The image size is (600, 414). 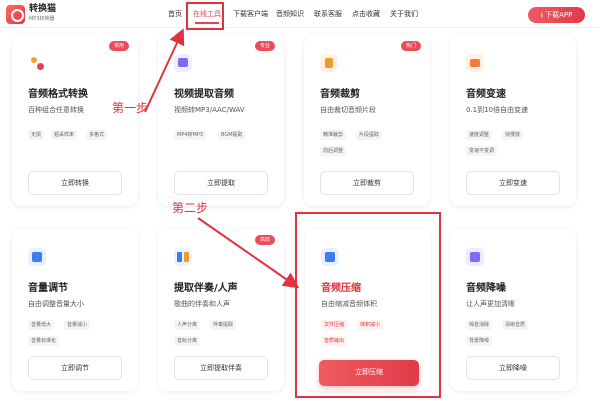 I want to click on card-format-convert: 常用 音频格式转换 百种组合任意转换 无损 超采样率 多格式 立即转换, so click(x=75, y=120).